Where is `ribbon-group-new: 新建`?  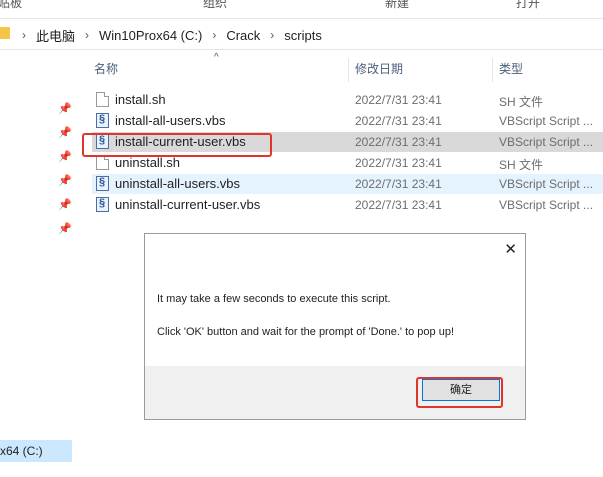 ribbon-group-new: 新建 is located at coordinates (397, 5).